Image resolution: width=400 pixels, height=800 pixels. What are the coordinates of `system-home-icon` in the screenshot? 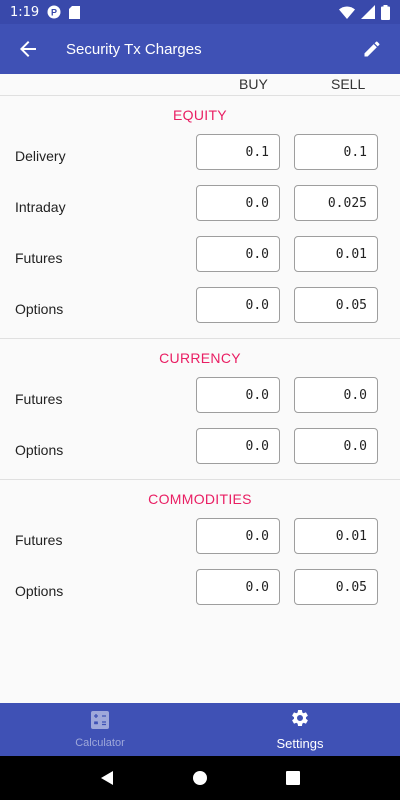 It's located at (200, 778).